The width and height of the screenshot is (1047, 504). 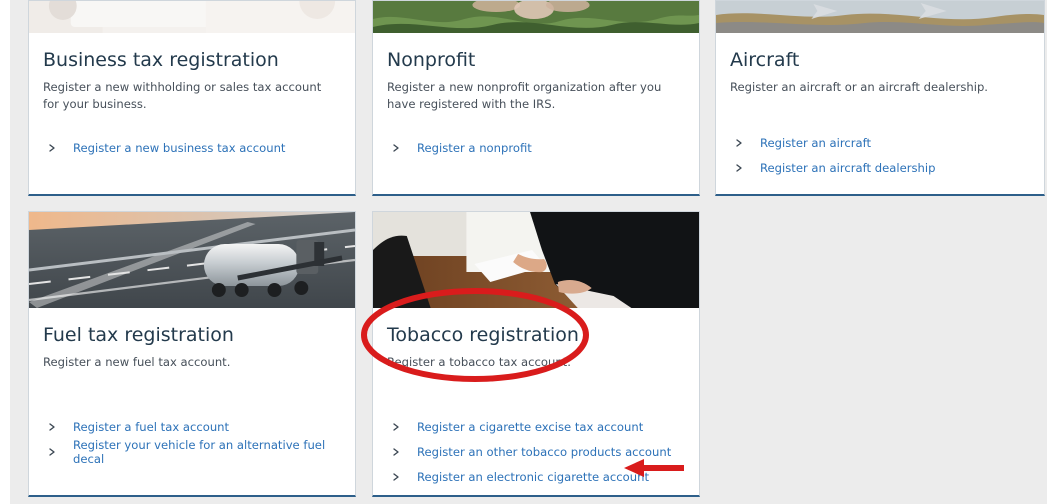 I want to click on aircraft-image, so click(x=880, y=17).